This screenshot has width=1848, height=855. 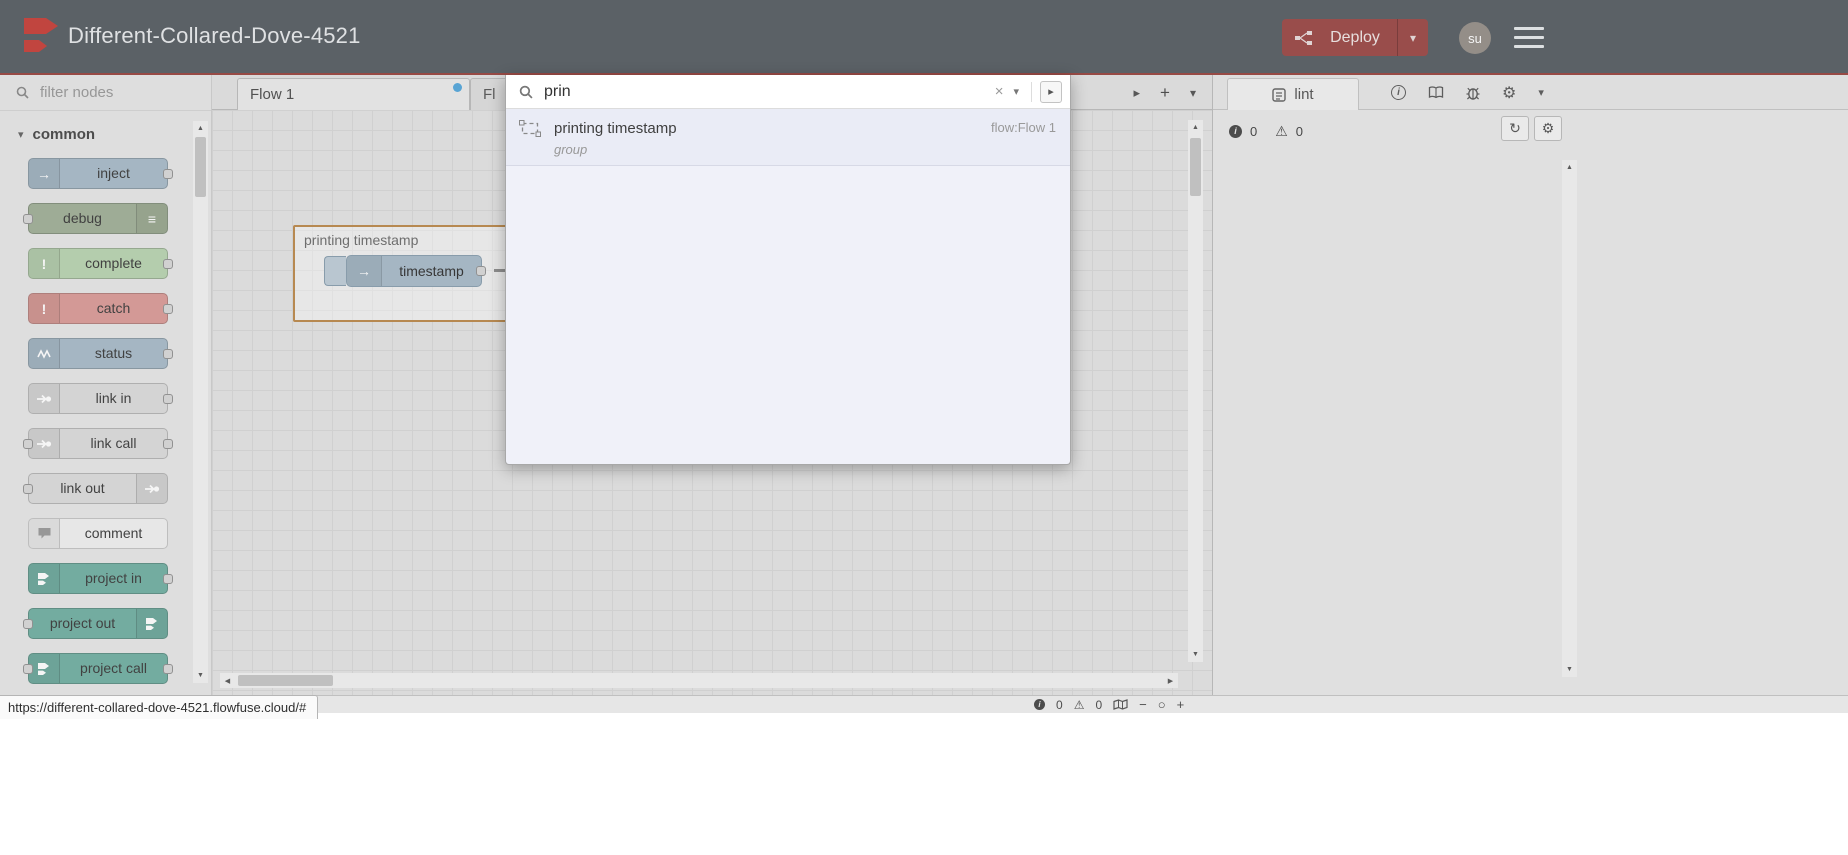 What do you see at coordinates (1412, 37) in the screenshot?
I see `deploy-options-button: ▾` at bounding box center [1412, 37].